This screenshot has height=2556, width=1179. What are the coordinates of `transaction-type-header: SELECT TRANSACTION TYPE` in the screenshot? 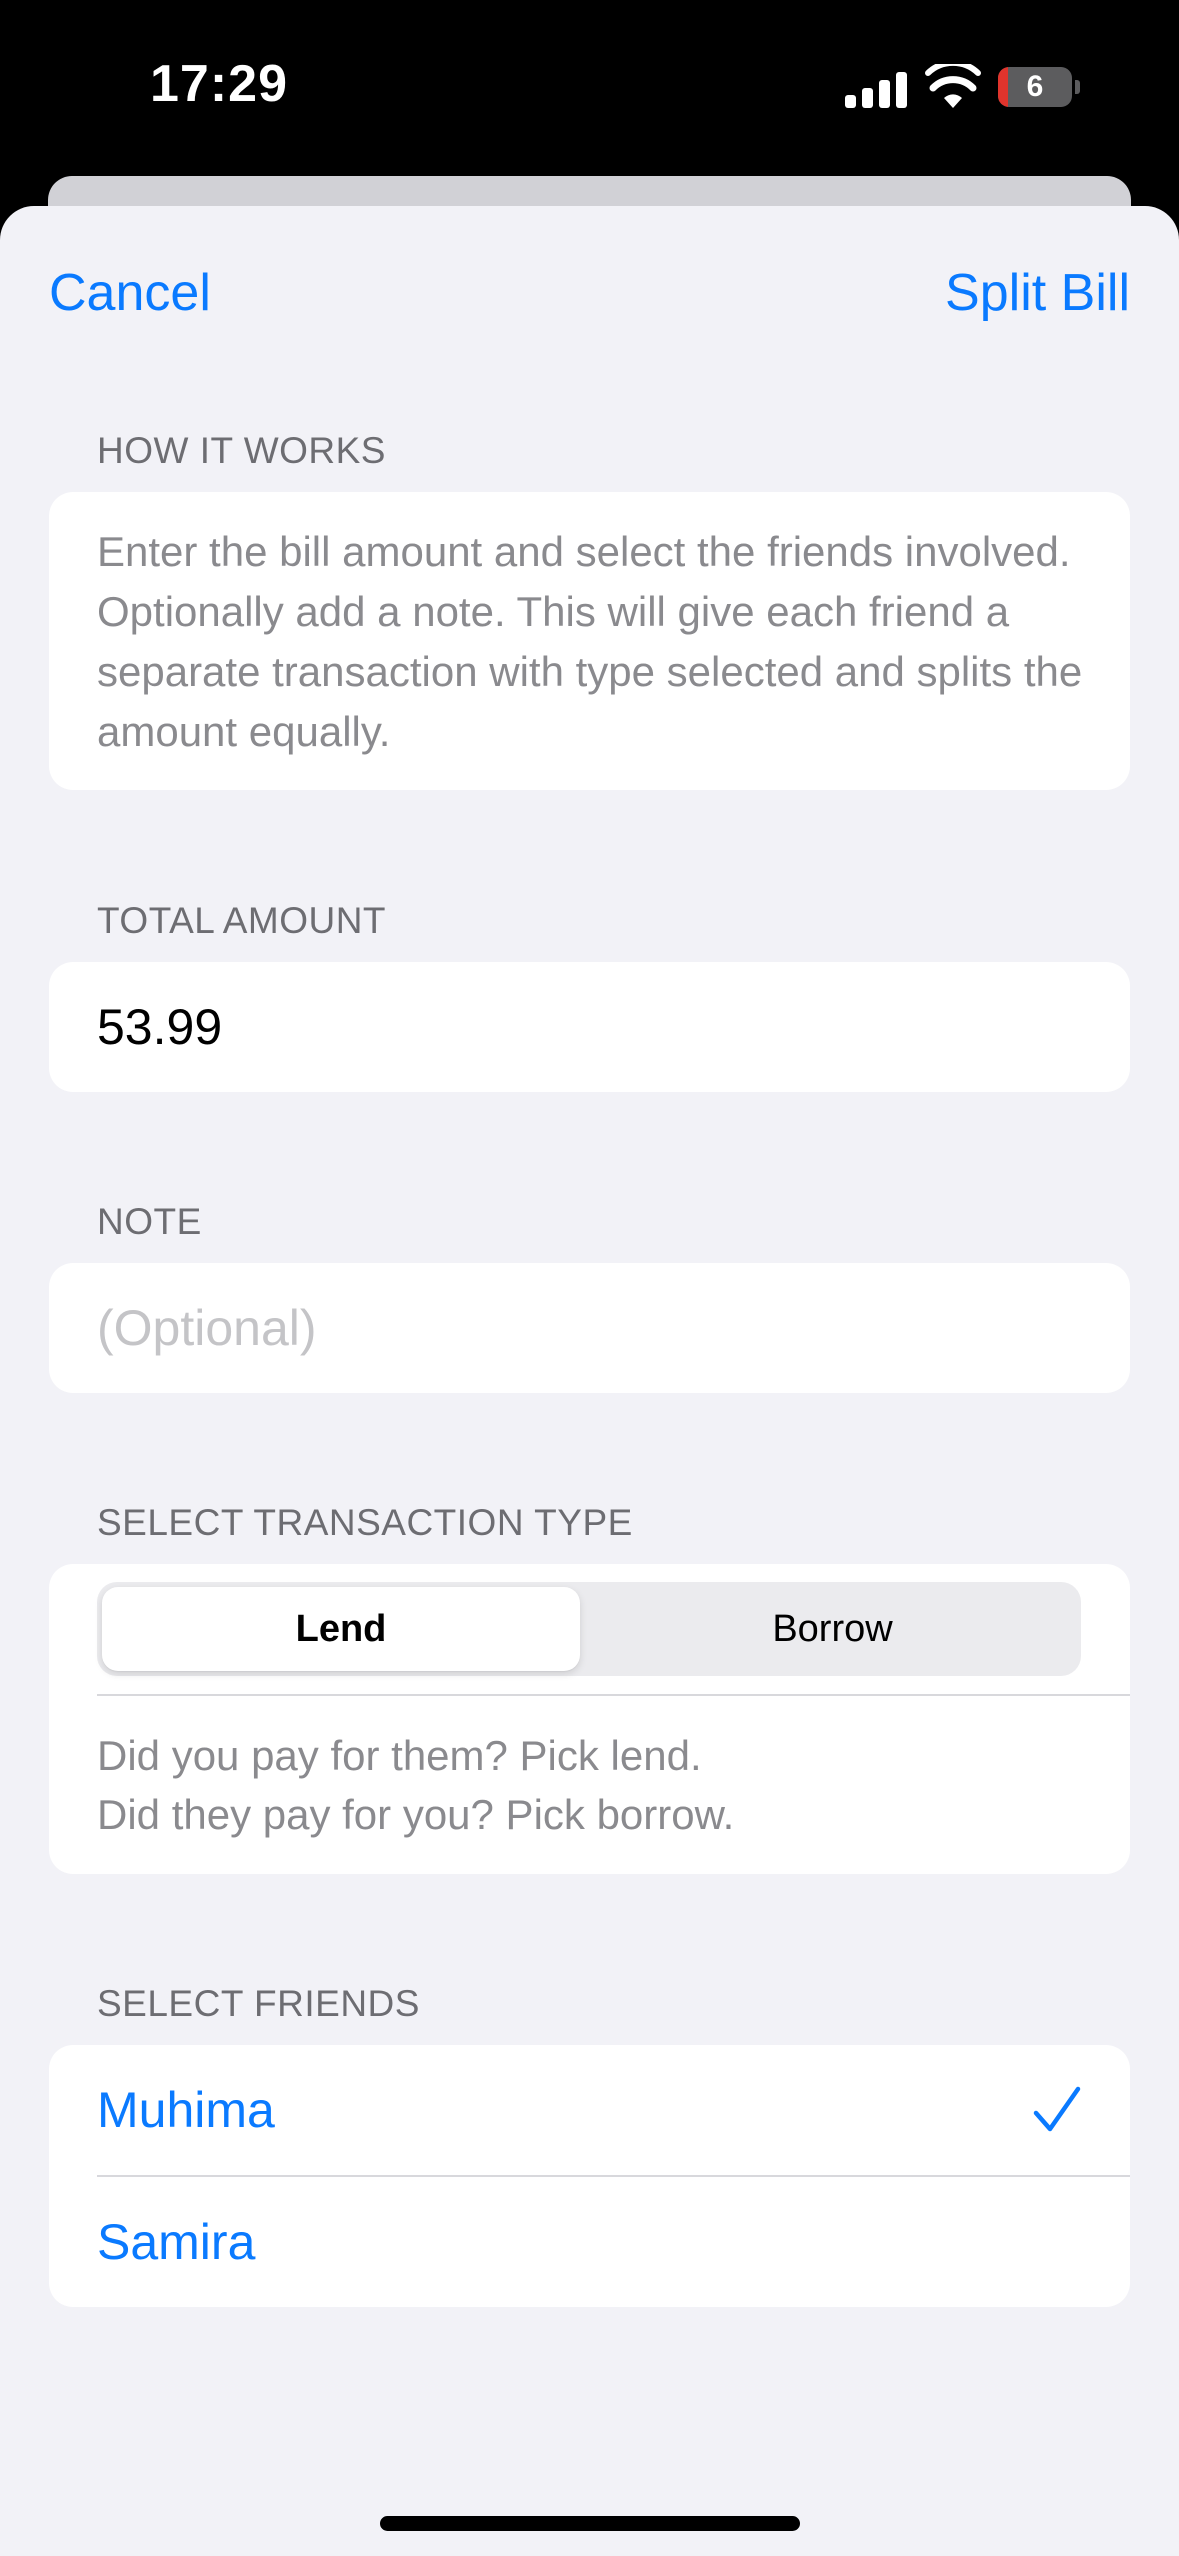 It's located at (365, 1522).